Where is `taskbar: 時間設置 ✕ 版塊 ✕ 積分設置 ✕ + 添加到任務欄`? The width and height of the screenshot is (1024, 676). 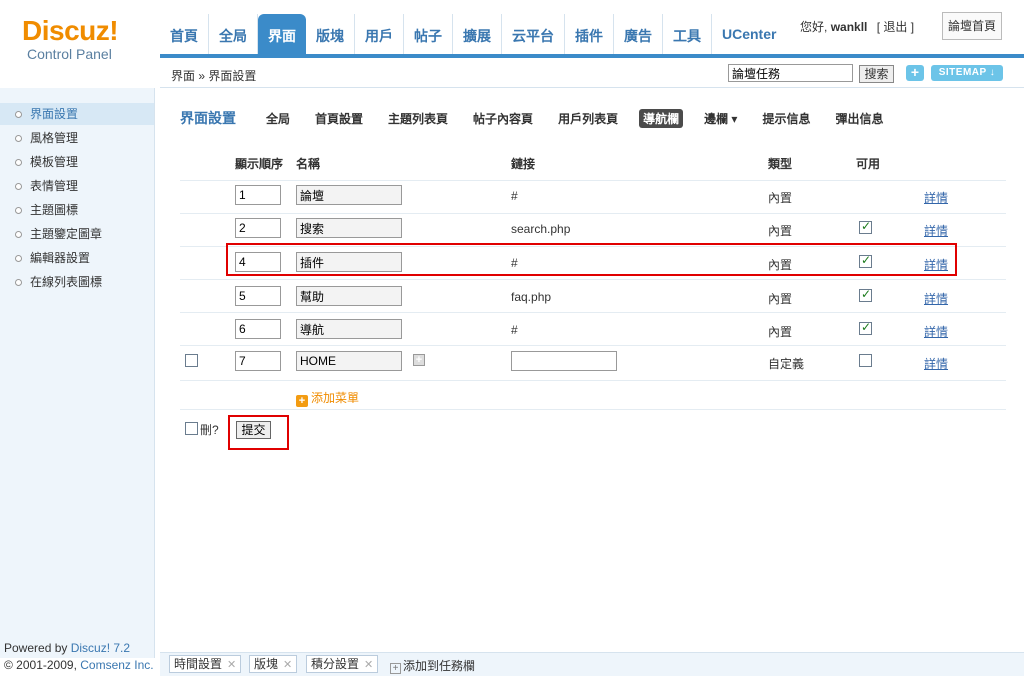 taskbar: 時間設置 ✕ 版塊 ✕ 積分設置 ✕ + 添加到任務欄 is located at coordinates (592, 664).